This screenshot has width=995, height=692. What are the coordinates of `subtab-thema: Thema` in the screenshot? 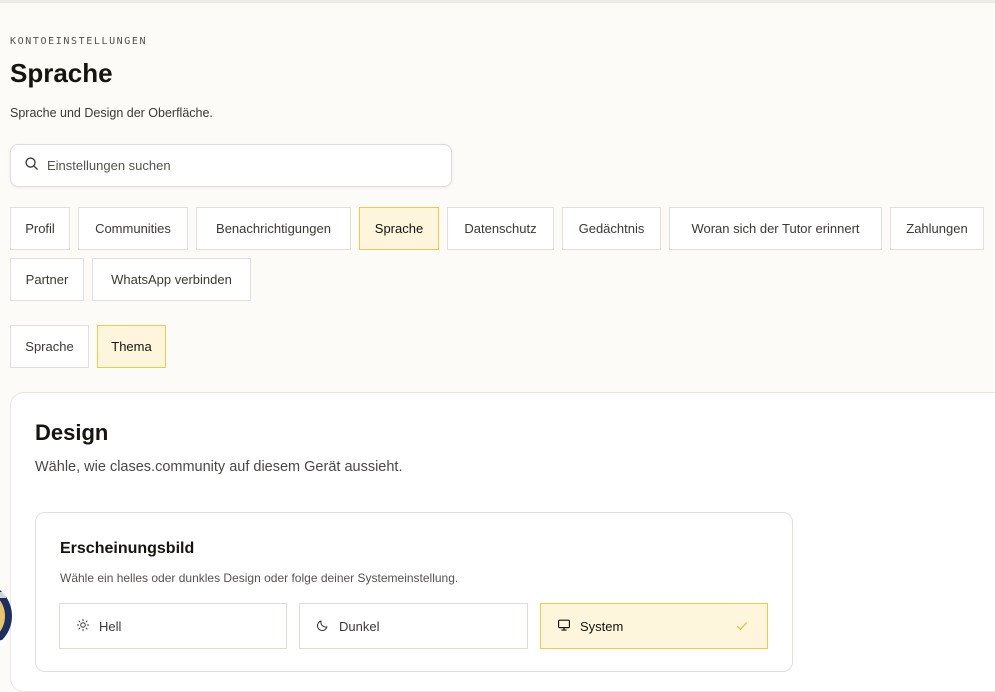 It's located at (131, 346).